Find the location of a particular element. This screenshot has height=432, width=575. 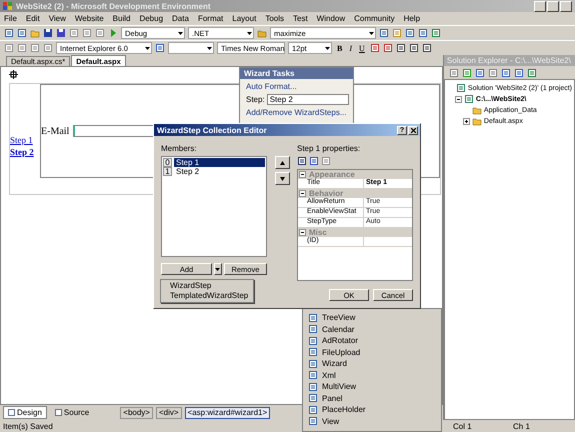

toolbox-item: TreeView is located at coordinates (339, 317).